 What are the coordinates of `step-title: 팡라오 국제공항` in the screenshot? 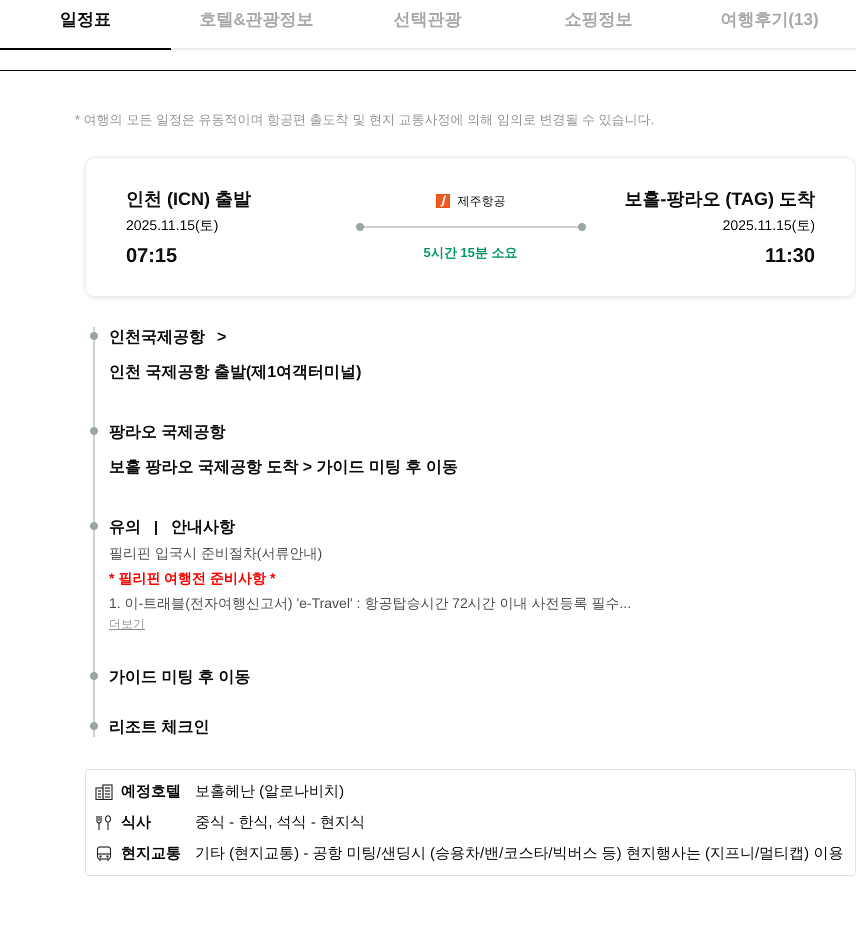 It's located at (167, 433).